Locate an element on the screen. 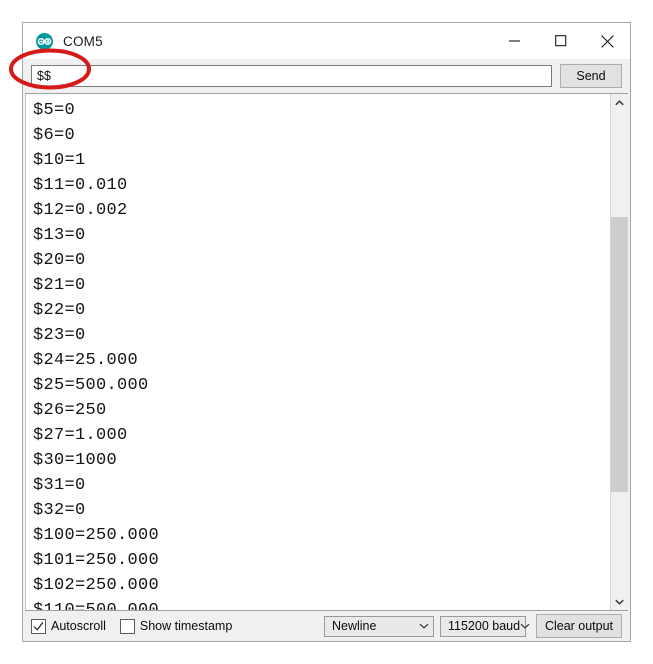  autoscroll-label: Autoscroll is located at coordinates (78, 626).